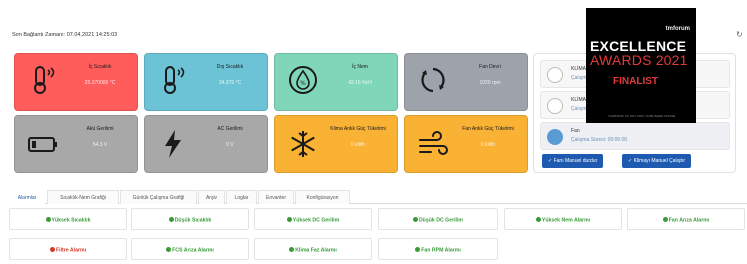  What do you see at coordinates (433, 143) in the screenshot?
I see `wind-icon` at bounding box center [433, 143].